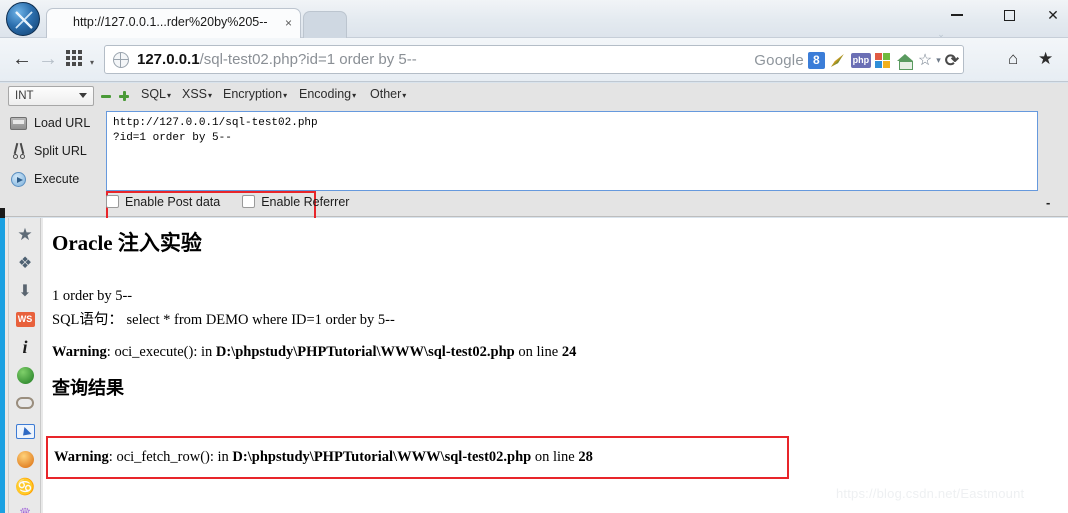  What do you see at coordinates (930, 493) in the screenshot?
I see `watermark-text: https://blog.csdn.net/Eastmount` at bounding box center [930, 493].